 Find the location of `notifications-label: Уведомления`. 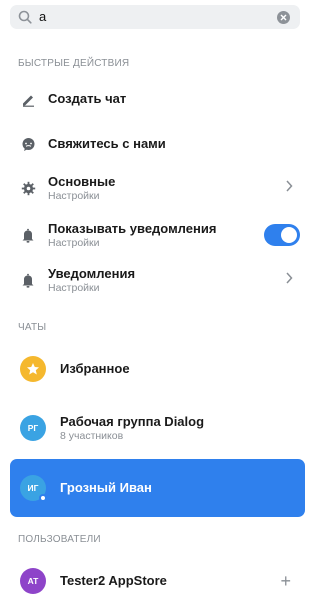

notifications-label: Уведомления is located at coordinates (92, 273).